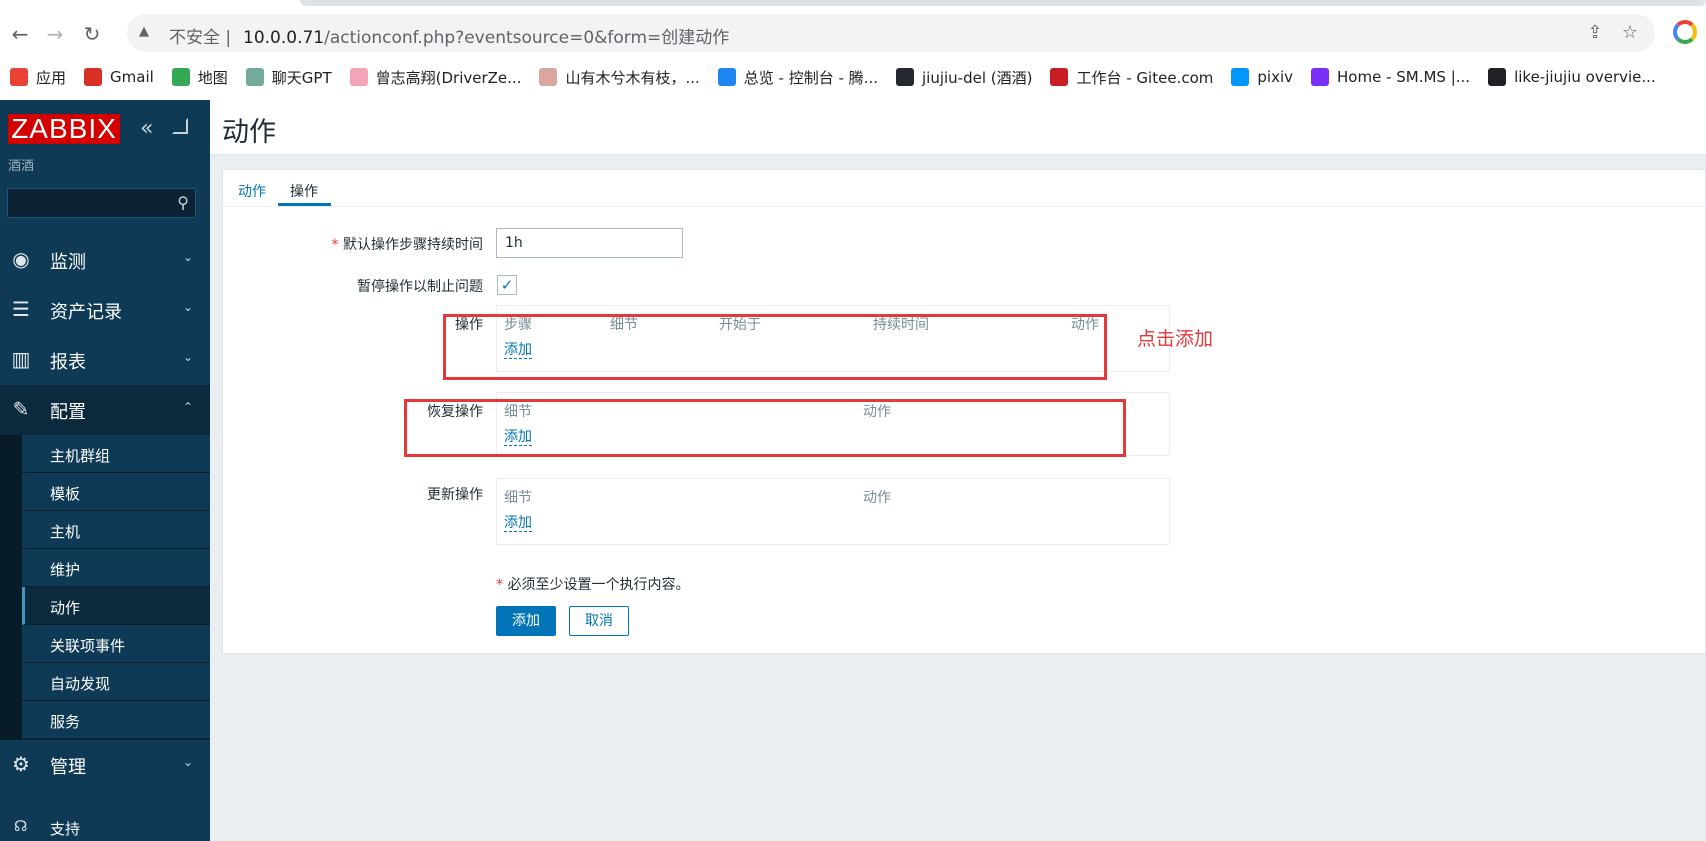  What do you see at coordinates (252, 191) in the screenshot?
I see `tab-action: 动作` at bounding box center [252, 191].